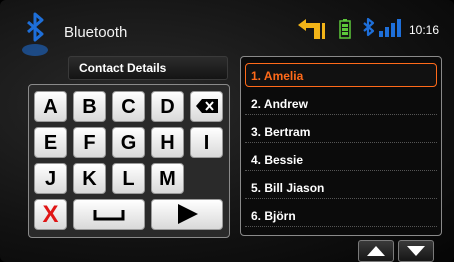 The height and width of the screenshot is (262, 454). I want to click on backspace-icon, so click(206, 106).